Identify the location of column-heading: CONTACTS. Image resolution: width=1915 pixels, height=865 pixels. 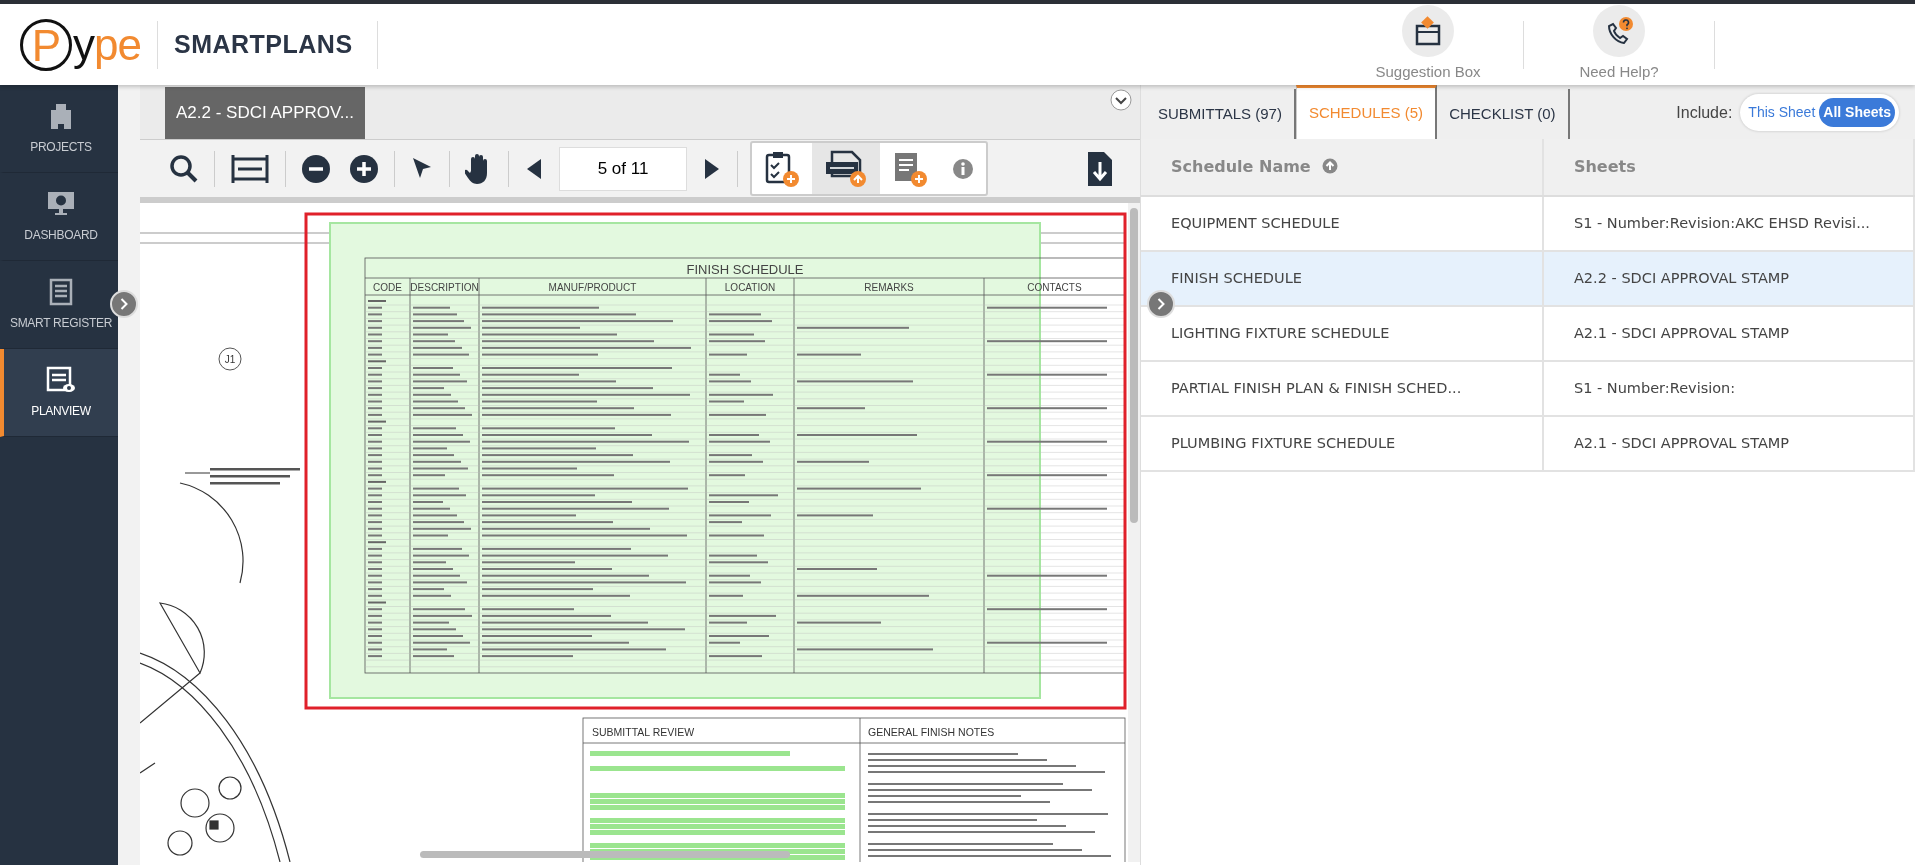
(1054, 287).